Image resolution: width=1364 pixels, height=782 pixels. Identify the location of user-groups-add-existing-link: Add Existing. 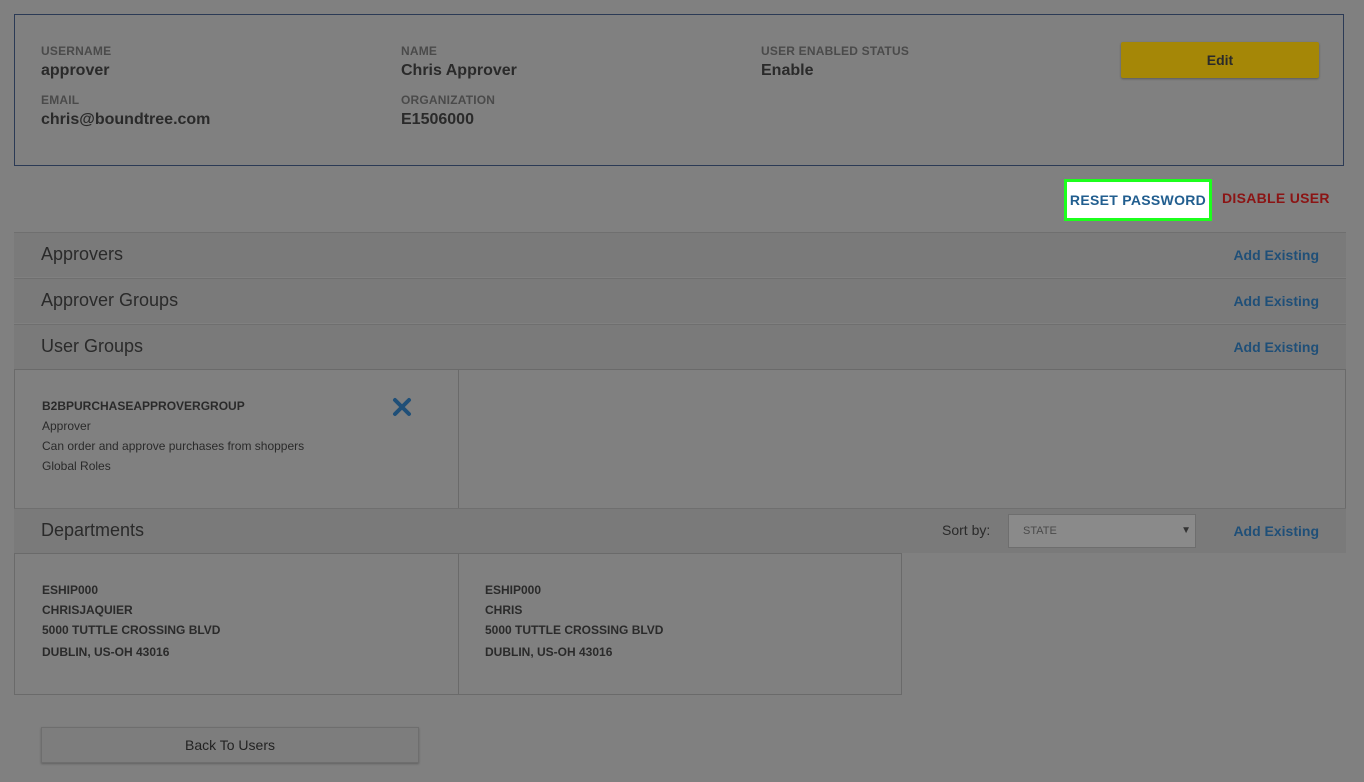
(1276, 347).